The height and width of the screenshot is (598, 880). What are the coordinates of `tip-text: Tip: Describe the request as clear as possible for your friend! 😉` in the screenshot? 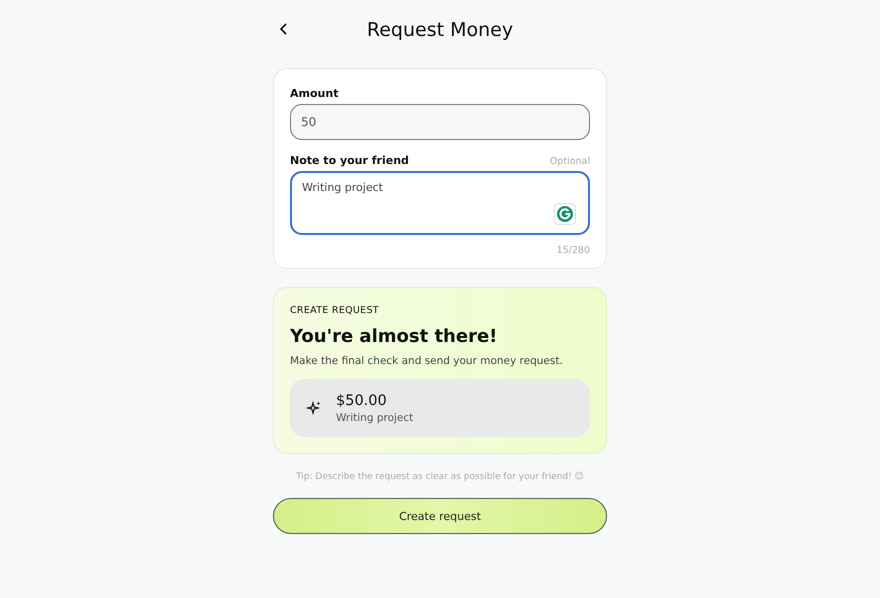 It's located at (440, 477).